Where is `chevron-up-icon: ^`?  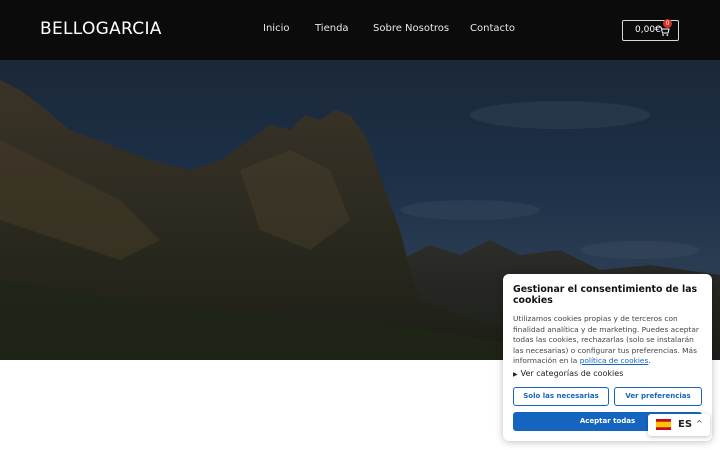 chevron-up-icon: ^ is located at coordinates (699, 423).